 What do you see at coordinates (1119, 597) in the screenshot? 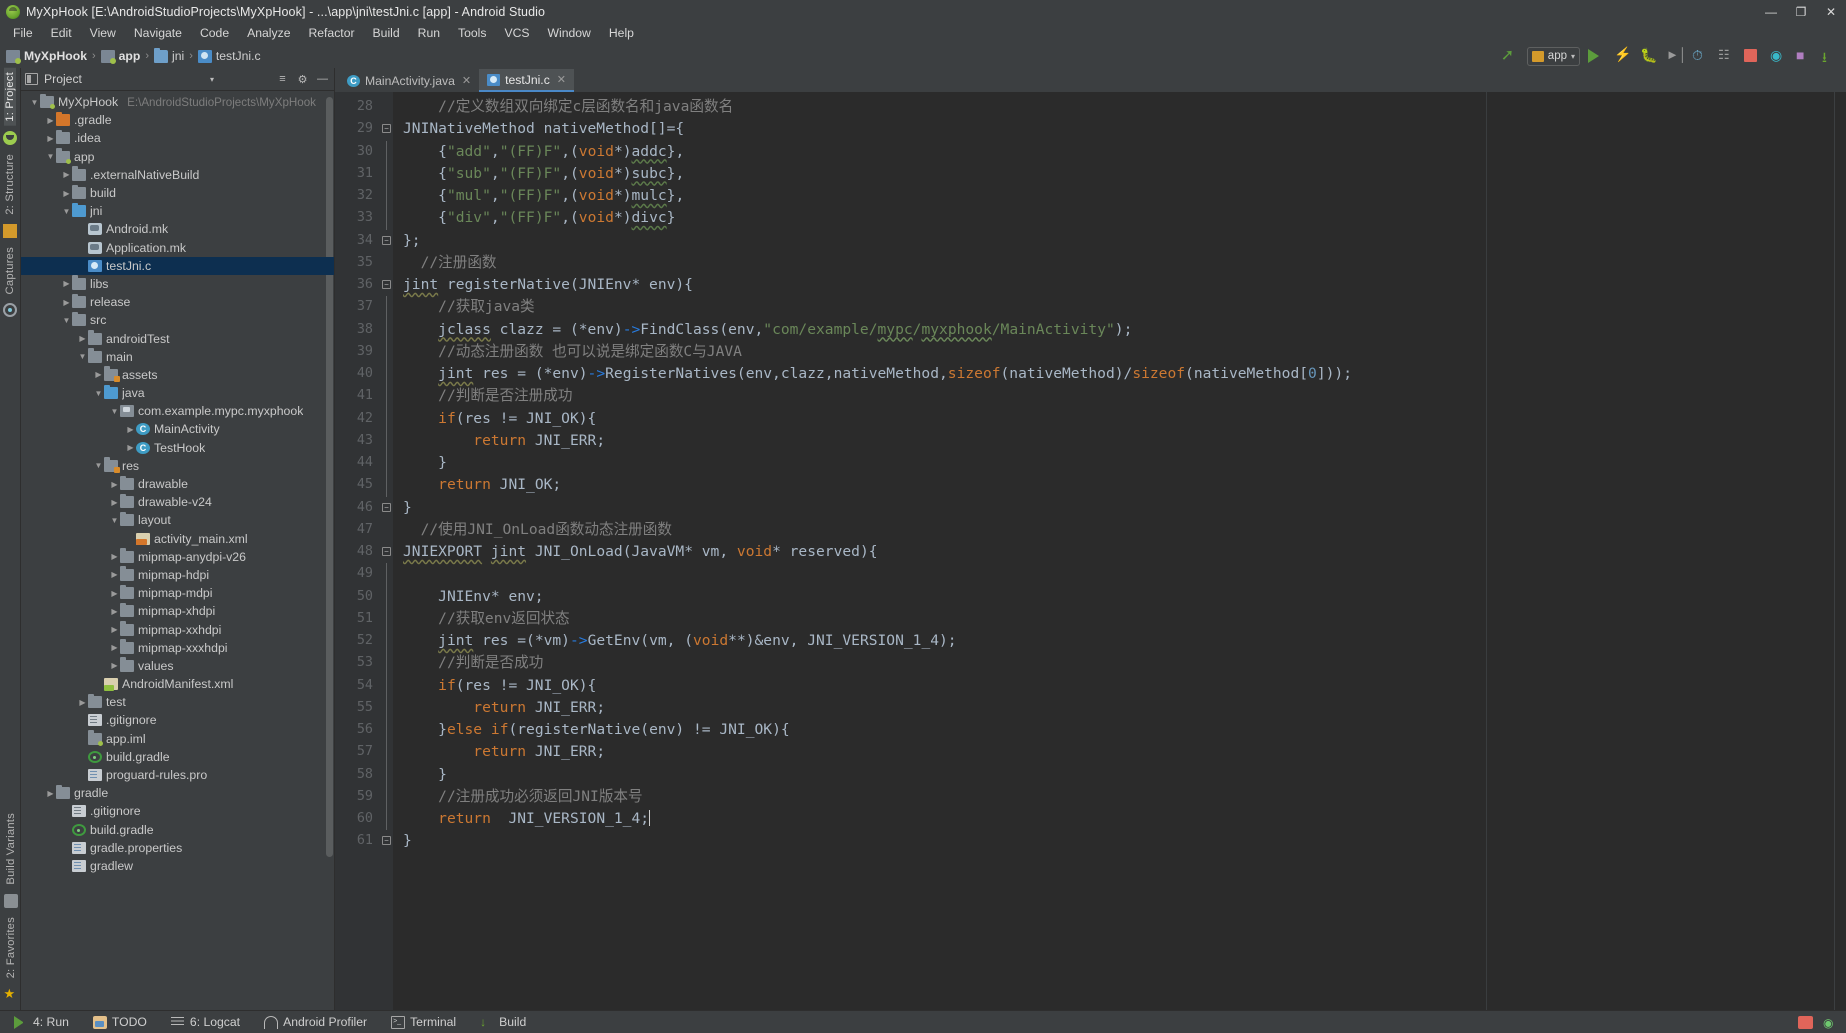
I see `code-line: JNIEnv* env;` at bounding box center [1119, 597].